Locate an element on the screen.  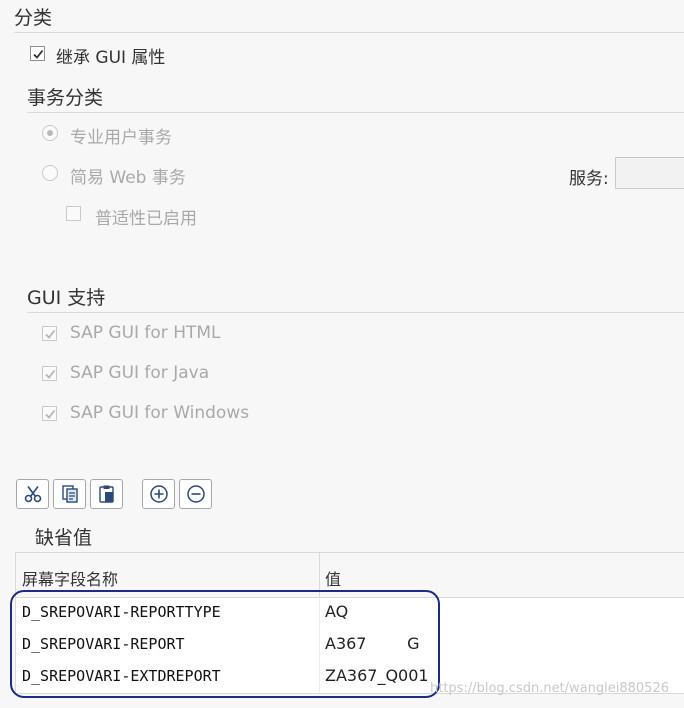
pervasive-enabled-checkbox is located at coordinates (73, 213).